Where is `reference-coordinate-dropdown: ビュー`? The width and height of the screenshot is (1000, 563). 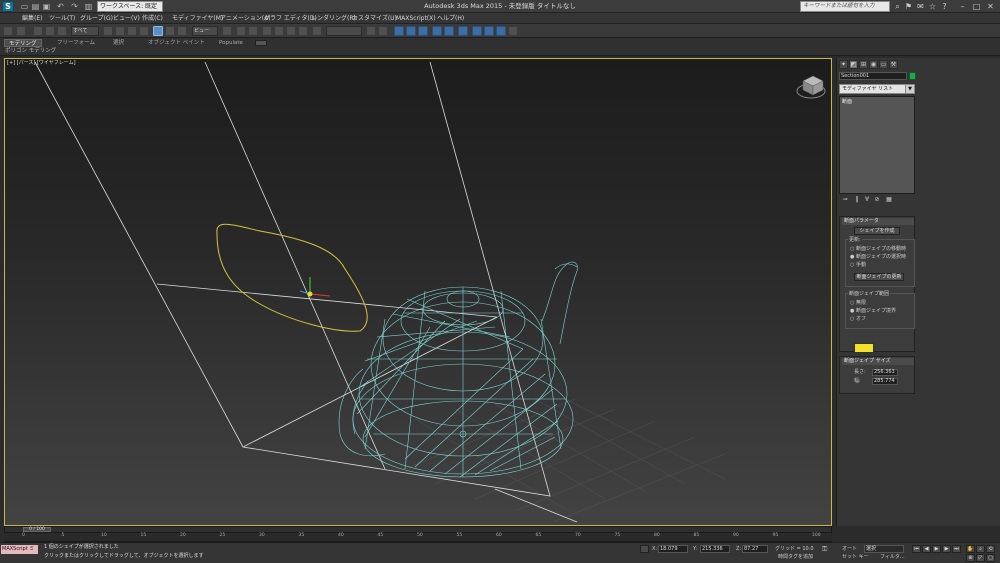 reference-coordinate-dropdown: ビュー is located at coordinates (205, 31).